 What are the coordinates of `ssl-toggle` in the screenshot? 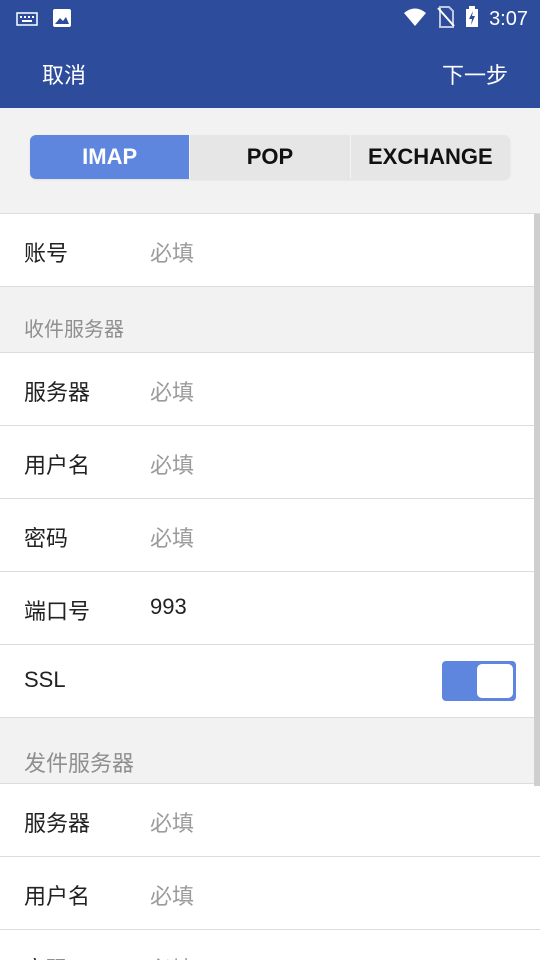 It's located at (479, 681).